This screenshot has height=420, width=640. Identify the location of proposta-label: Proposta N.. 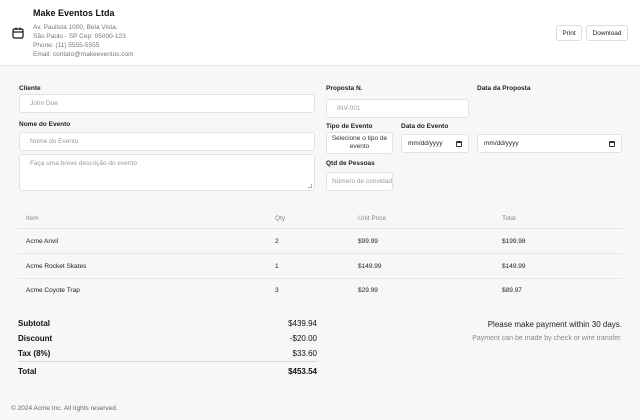
(344, 88).